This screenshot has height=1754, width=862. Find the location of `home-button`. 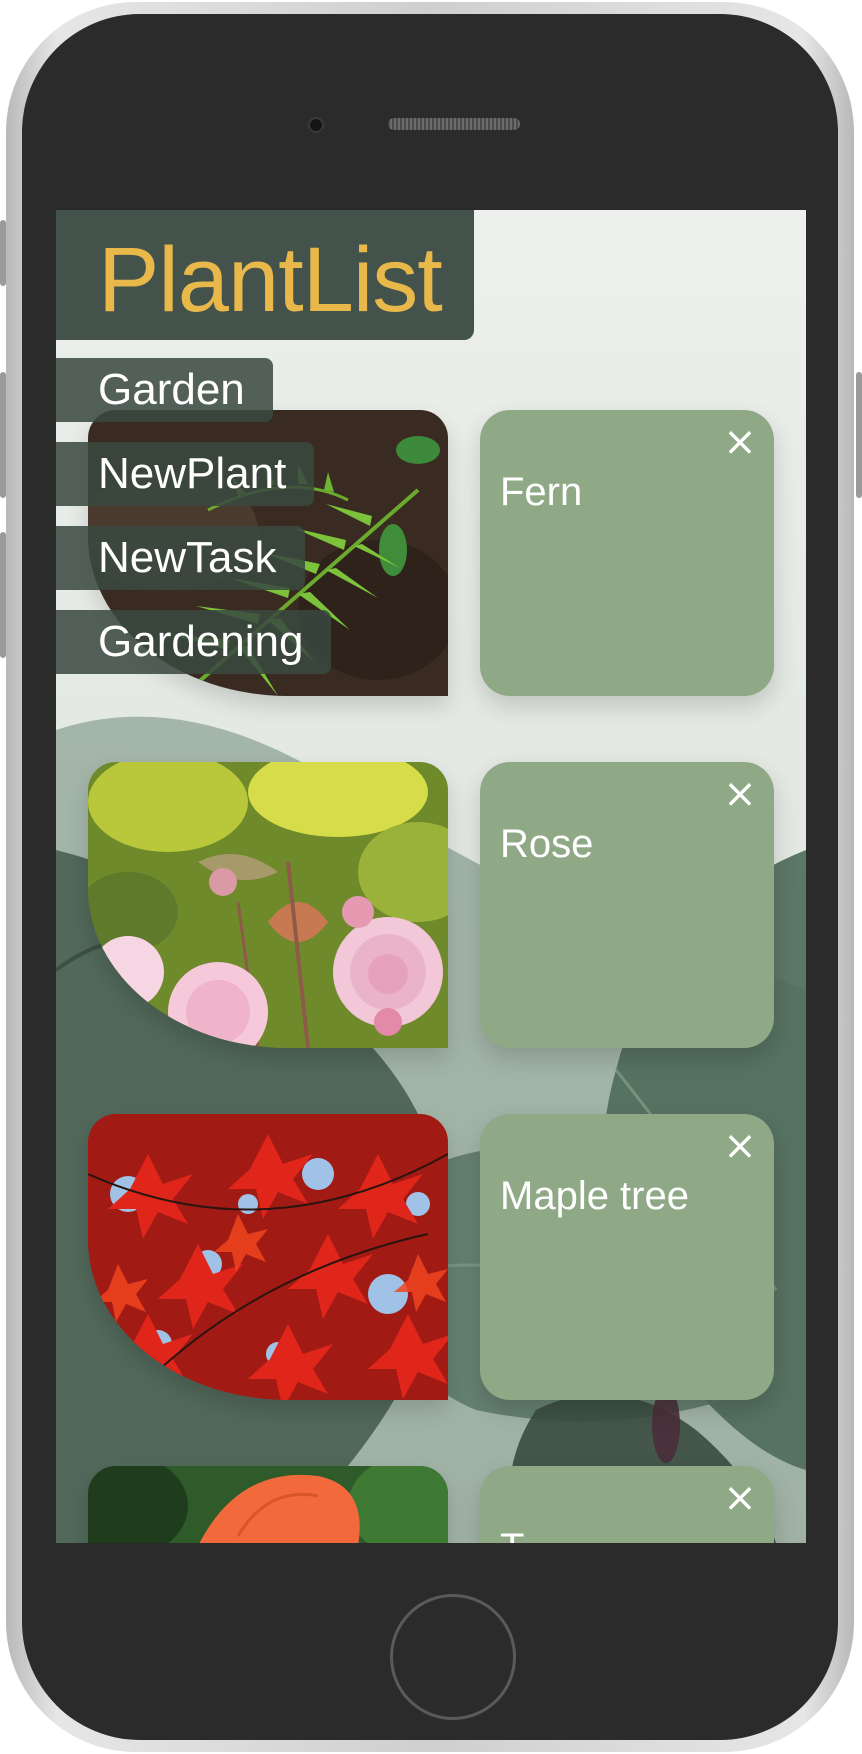

home-button is located at coordinates (453, 1657).